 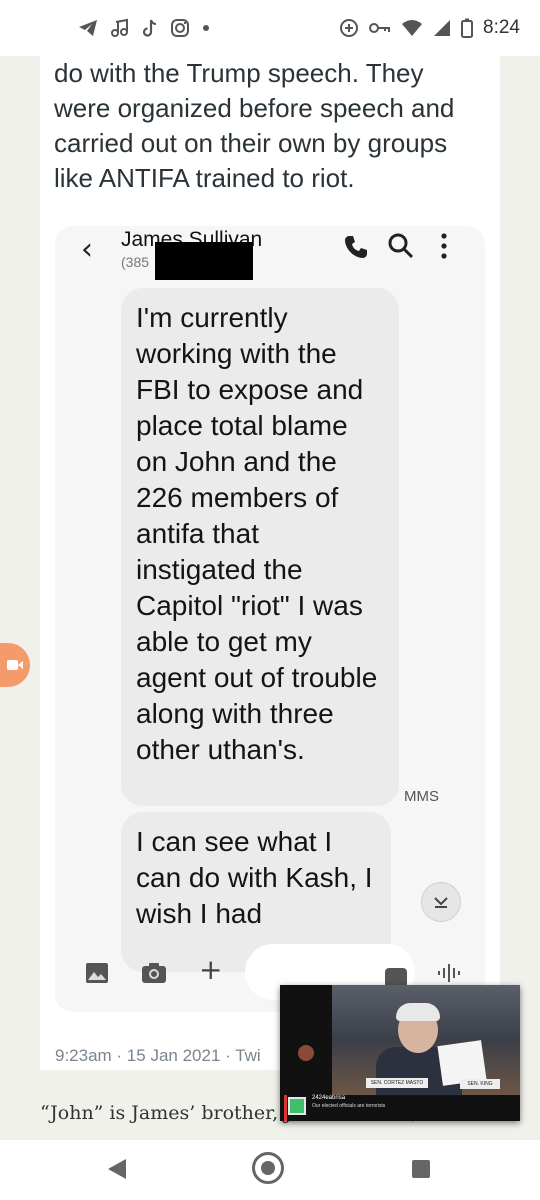 What do you see at coordinates (88, 28) in the screenshot?
I see `telegram-icon` at bounding box center [88, 28].